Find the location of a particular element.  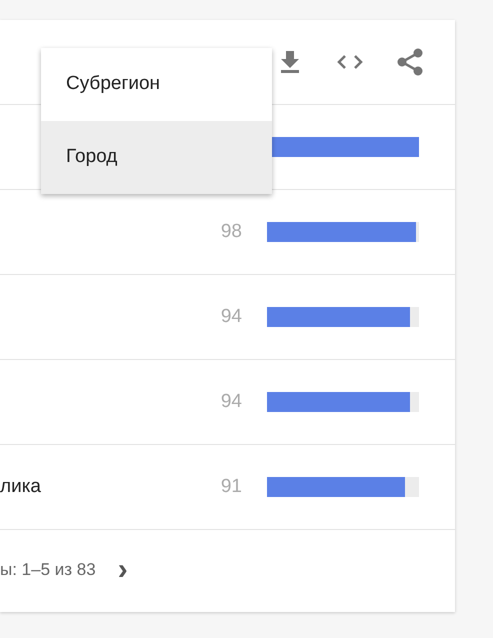

menu-item: Город is located at coordinates (156, 157).